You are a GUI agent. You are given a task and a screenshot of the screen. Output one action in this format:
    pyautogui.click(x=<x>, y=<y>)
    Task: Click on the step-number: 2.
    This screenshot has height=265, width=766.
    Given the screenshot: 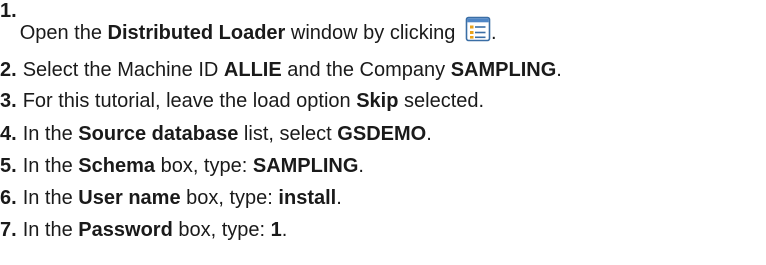 What is the action you would take?
    pyautogui.click(x=8, y=70)
    